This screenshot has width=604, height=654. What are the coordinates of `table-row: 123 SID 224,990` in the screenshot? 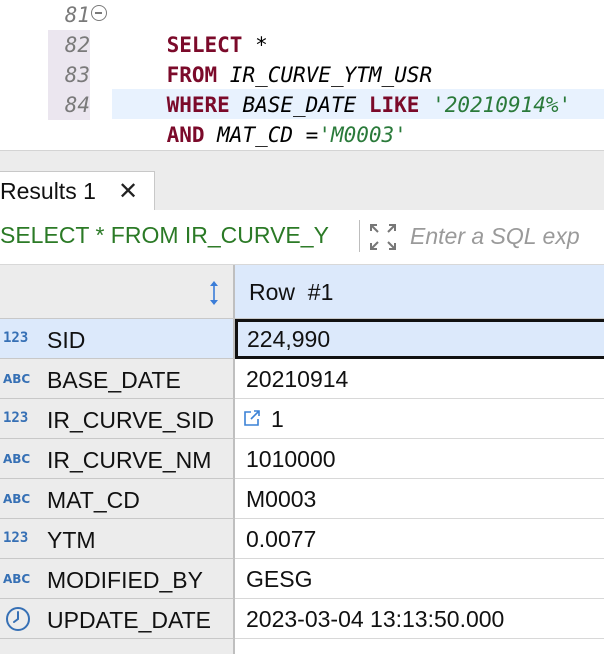 It's located at (302, 339).